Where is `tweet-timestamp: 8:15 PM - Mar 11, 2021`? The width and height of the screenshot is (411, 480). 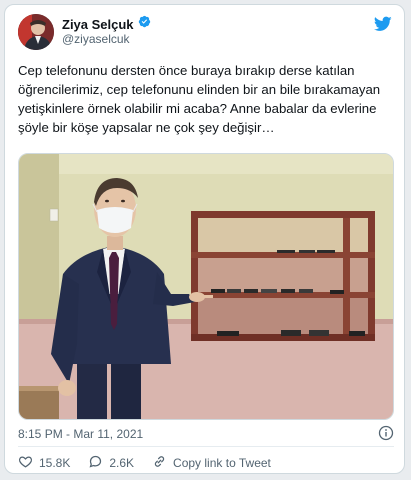 tweet-timestamp: 8:15 PM - Mar 11, 2021 is located at coordinates (80, 434).